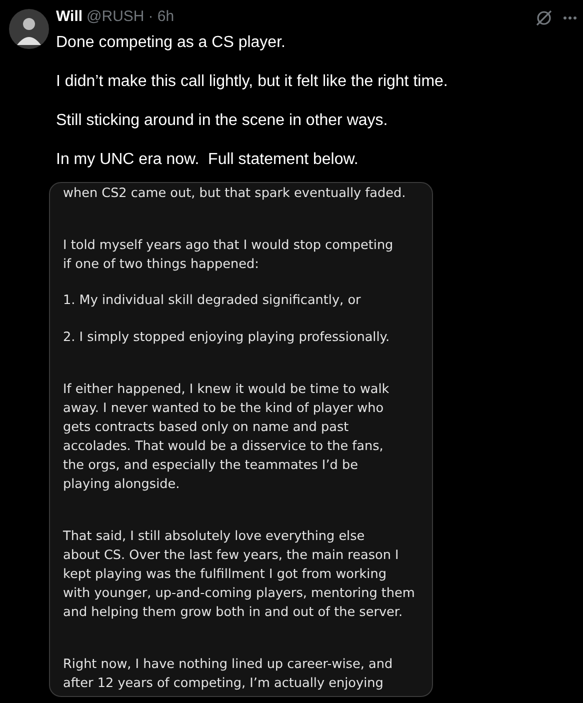  I want to click on document-paragraph: 1. My individual skill degraded significantly, or, so click(212, 301).